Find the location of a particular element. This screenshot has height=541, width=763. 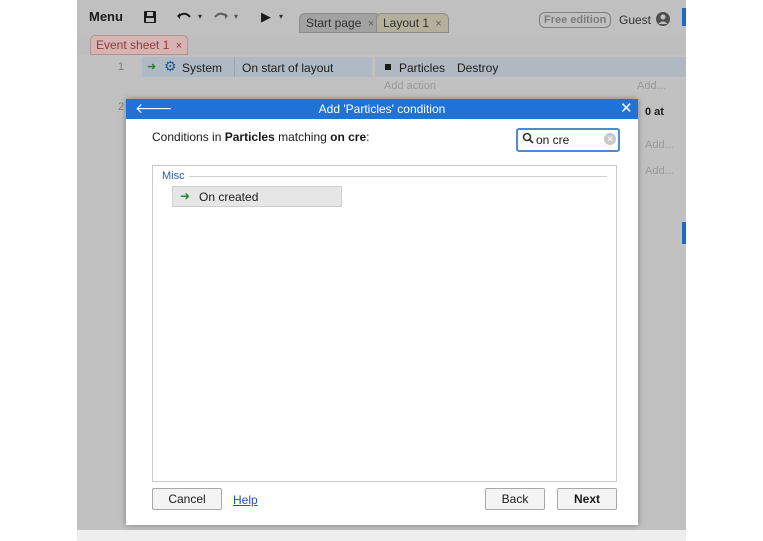

status-strip is located at coordinates (381, 535).